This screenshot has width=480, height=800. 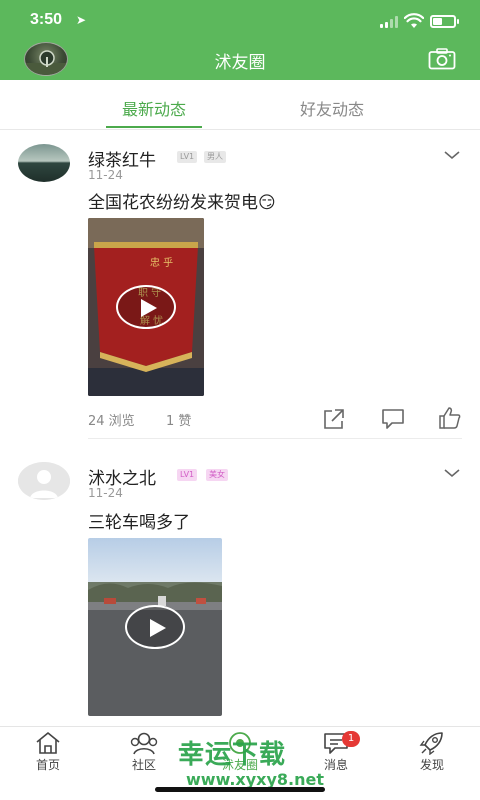 I want to click on nav-discover: 发现, so click(x=432, y=752).